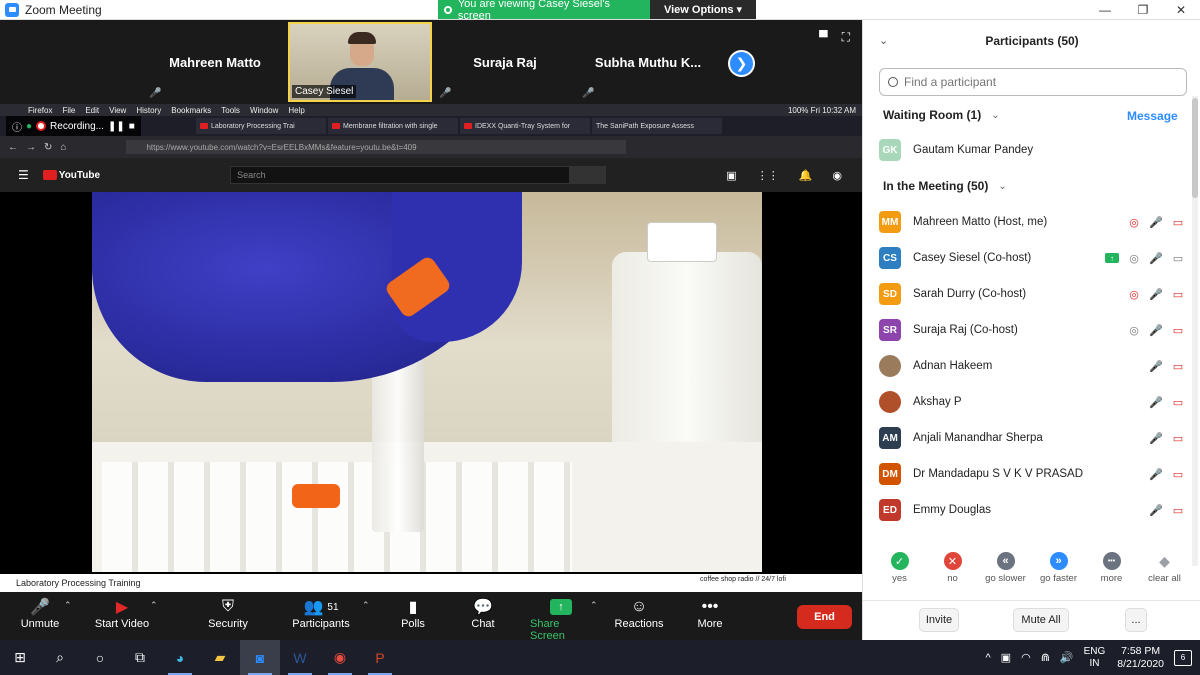 The height and width of the screenshot is (675, 1200). I want to click on reload-icon: ↻, so click(48, 147).